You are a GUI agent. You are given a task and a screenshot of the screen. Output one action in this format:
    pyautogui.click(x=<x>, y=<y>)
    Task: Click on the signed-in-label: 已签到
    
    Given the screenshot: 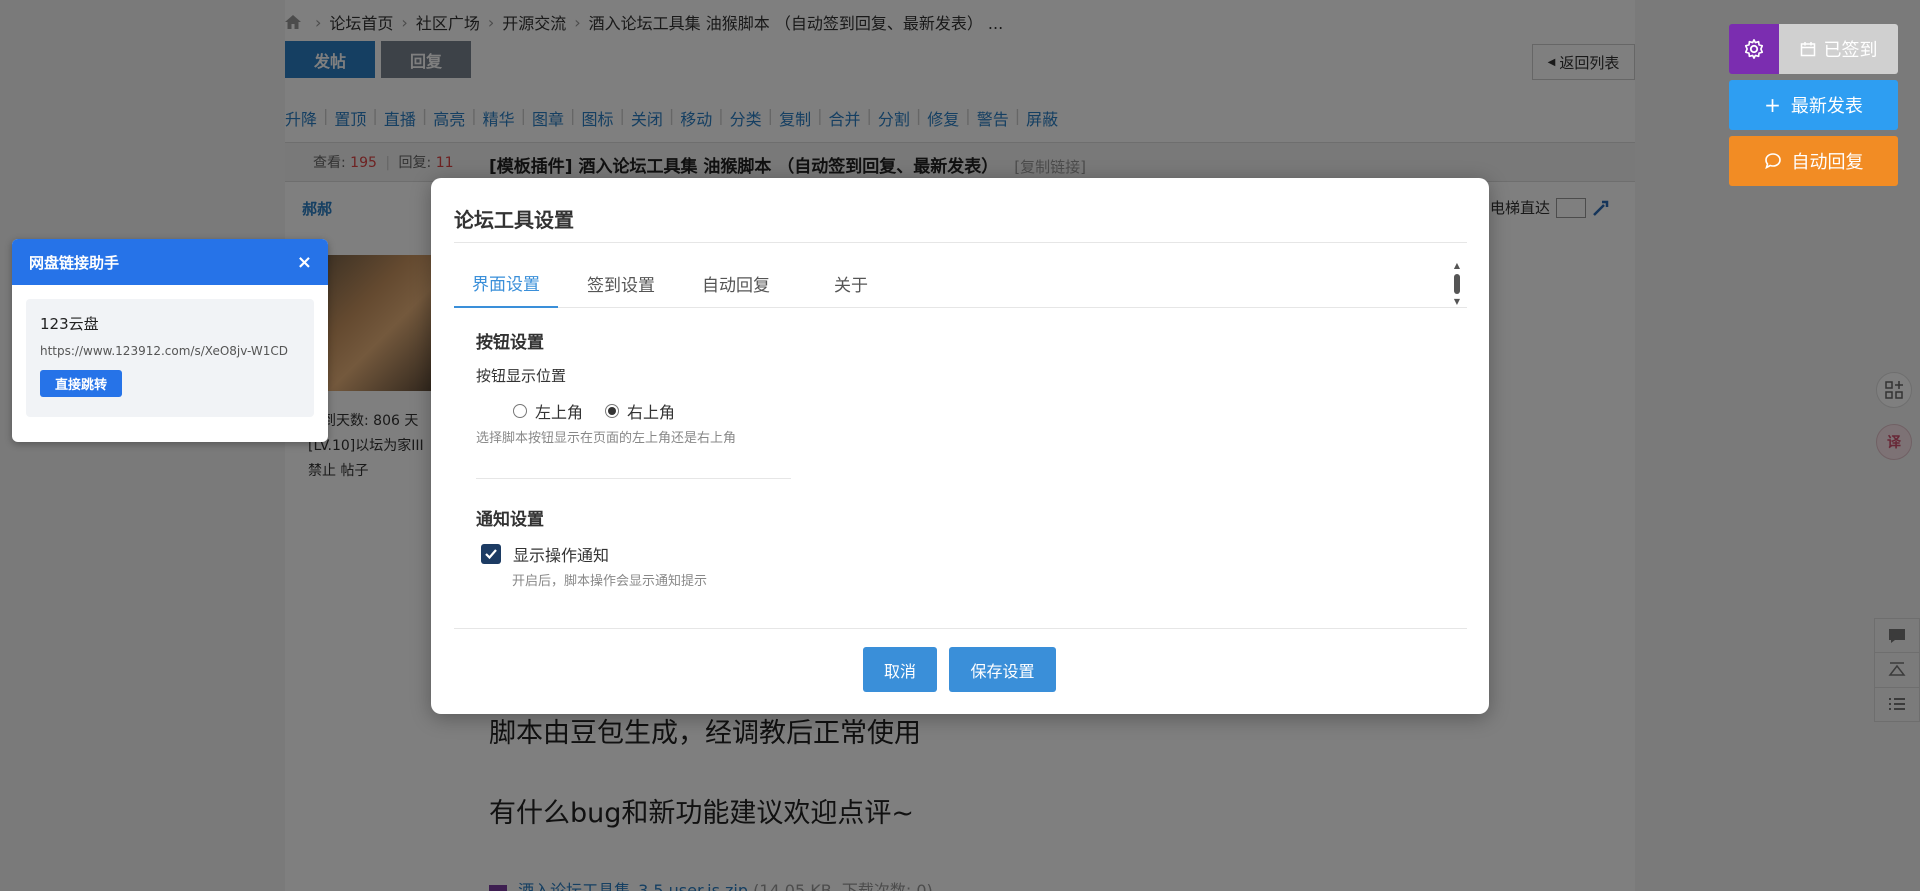 What is the action you would take?
    pyautogui.click(x=1850, y=50)
    